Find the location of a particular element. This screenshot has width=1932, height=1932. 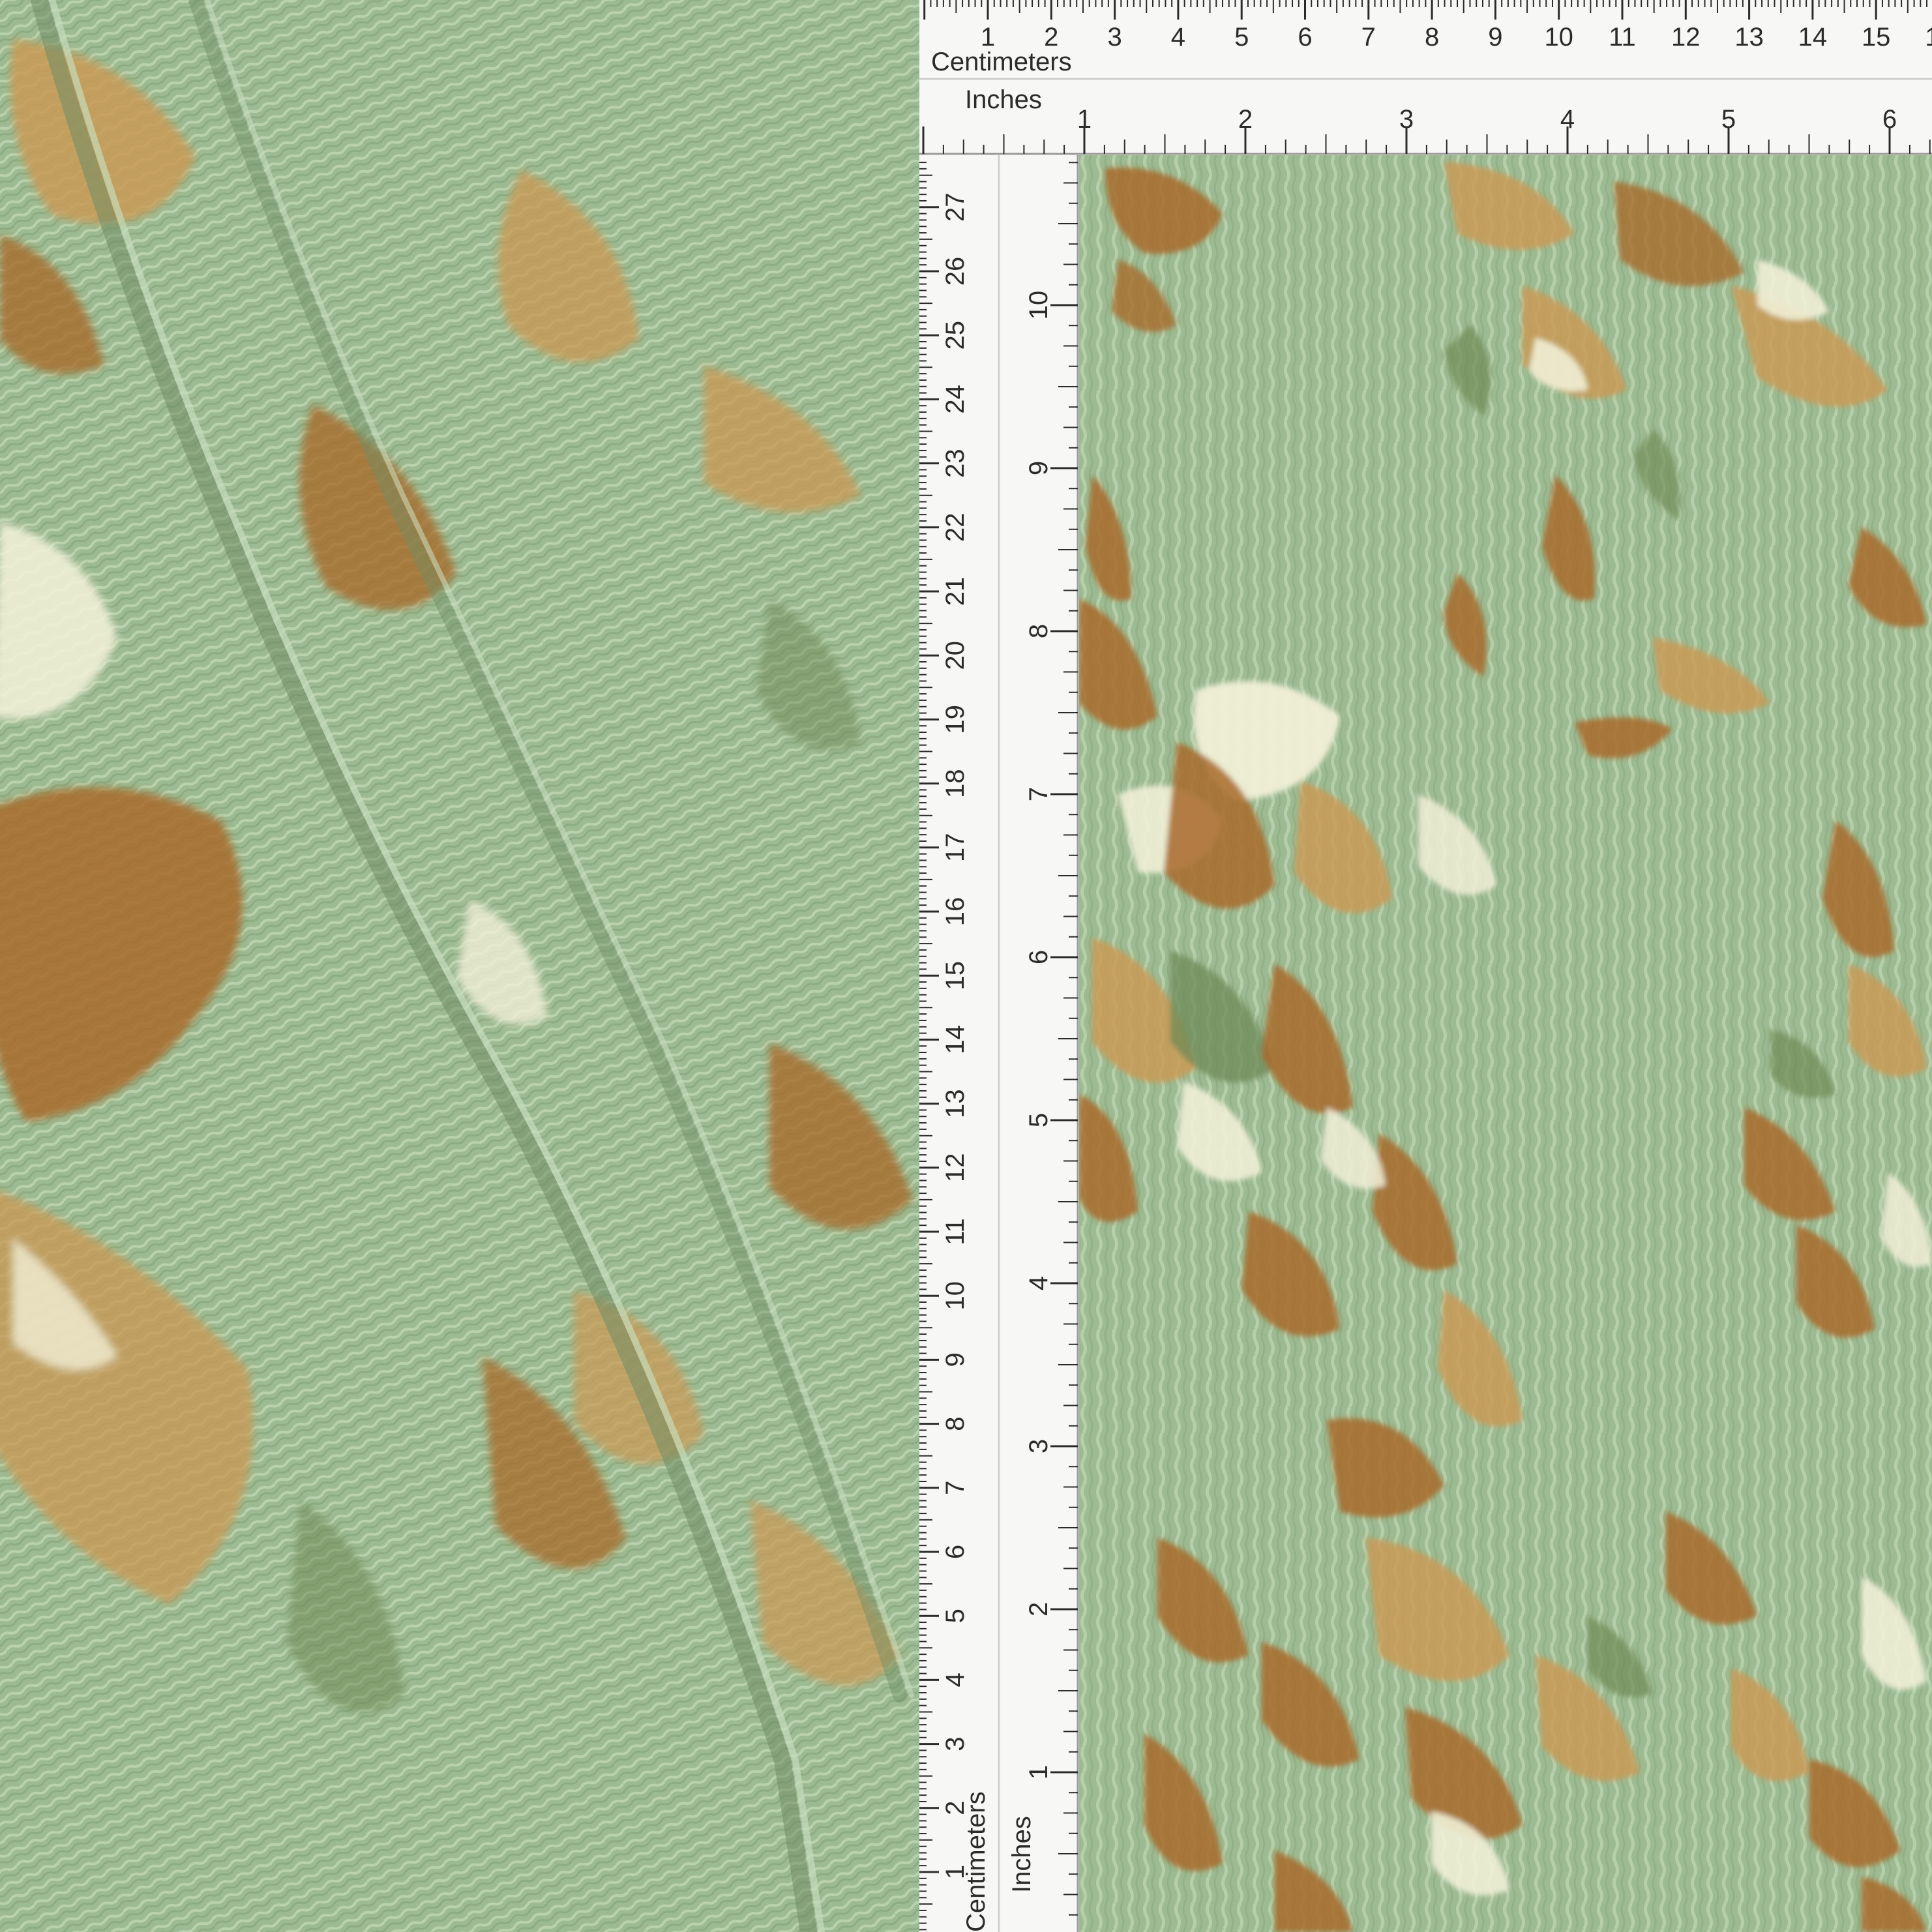

side-cm-number: 25 is located at coordinates (955, 335).